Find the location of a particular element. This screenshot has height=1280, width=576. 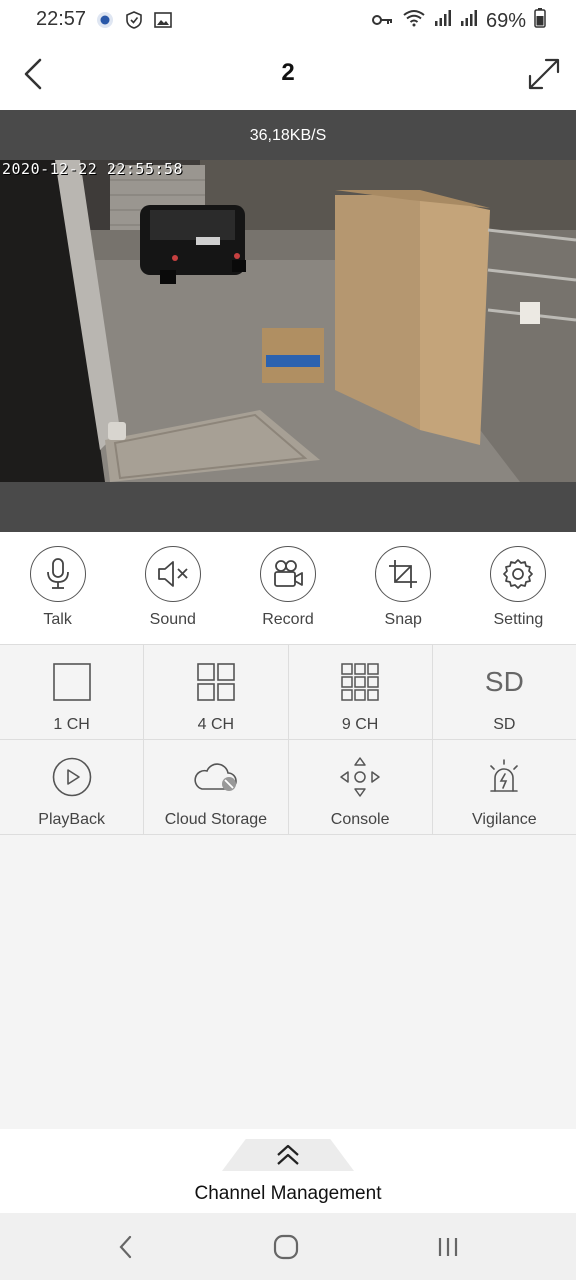

video-timestamp: 2020-12-22 22:55:58 is located at coordinates (93, 169).